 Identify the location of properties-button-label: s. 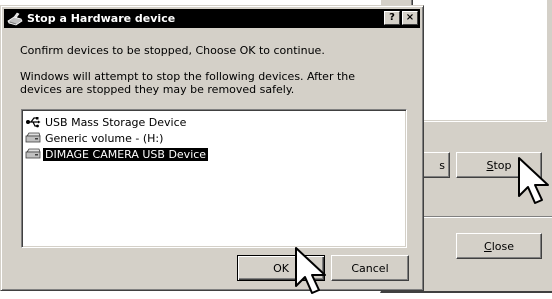
(442, 165).